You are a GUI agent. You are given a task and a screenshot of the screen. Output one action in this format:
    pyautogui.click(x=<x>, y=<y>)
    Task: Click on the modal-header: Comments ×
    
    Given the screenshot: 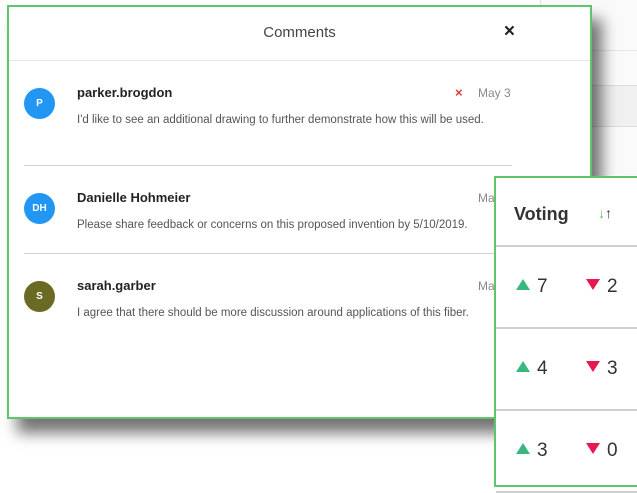 What is the action you would take?
    pyautogui.click(x=299, y=34)
    